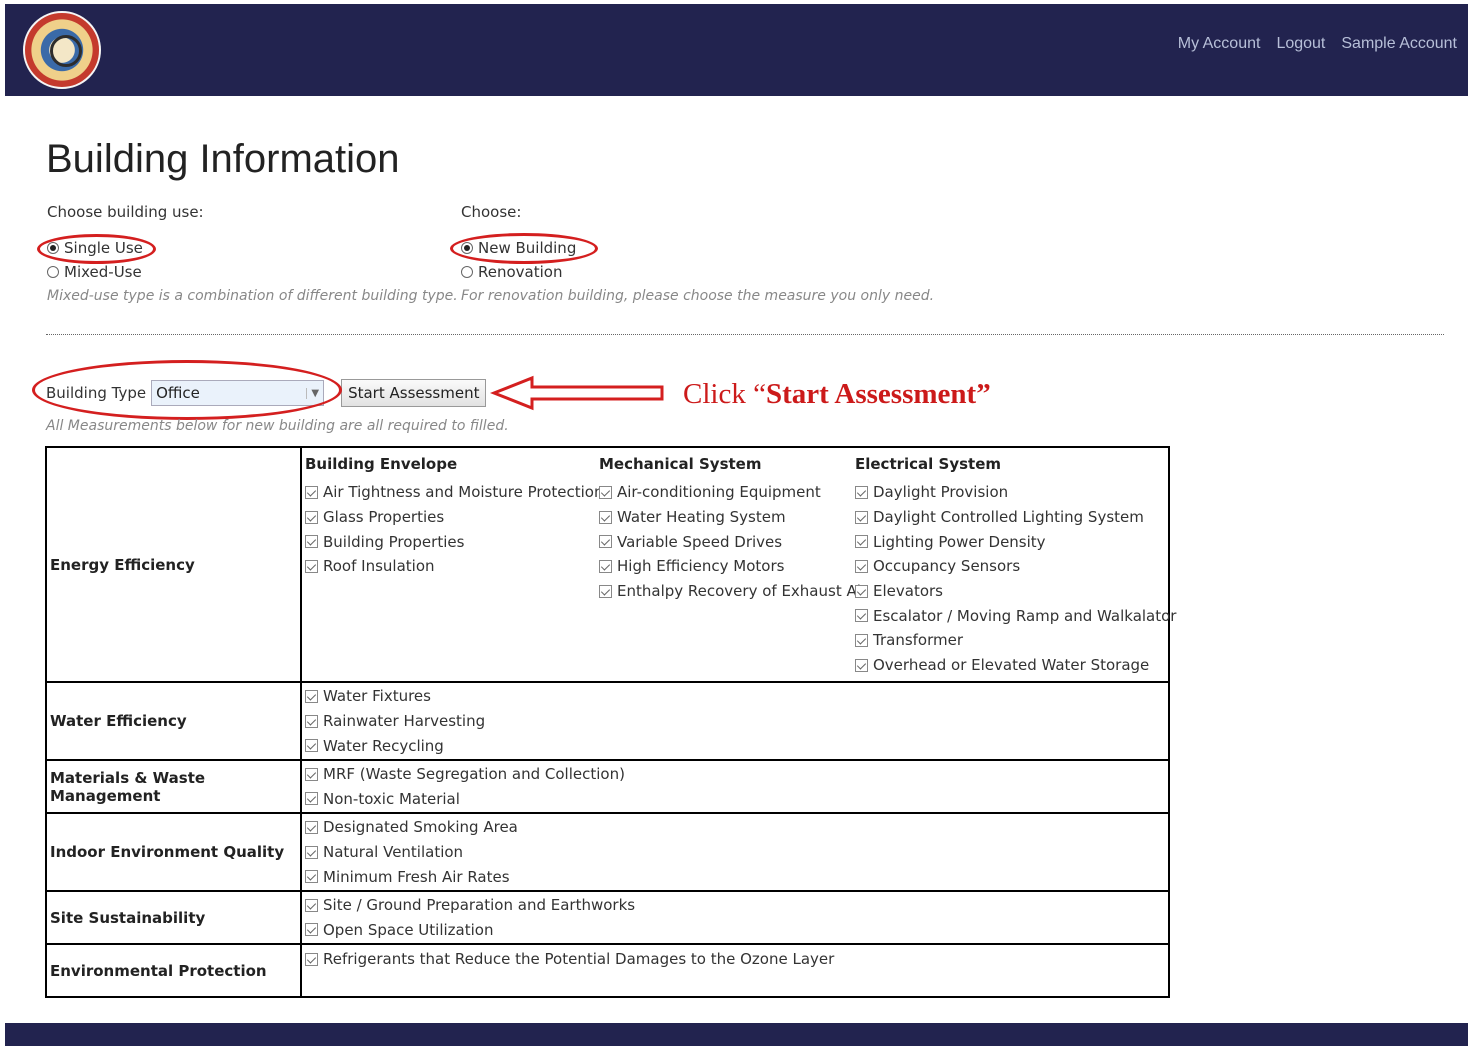 This screenshot has width=1468, height=1046. I want to click on building-type-select: Office ▼, so click(238, 393).